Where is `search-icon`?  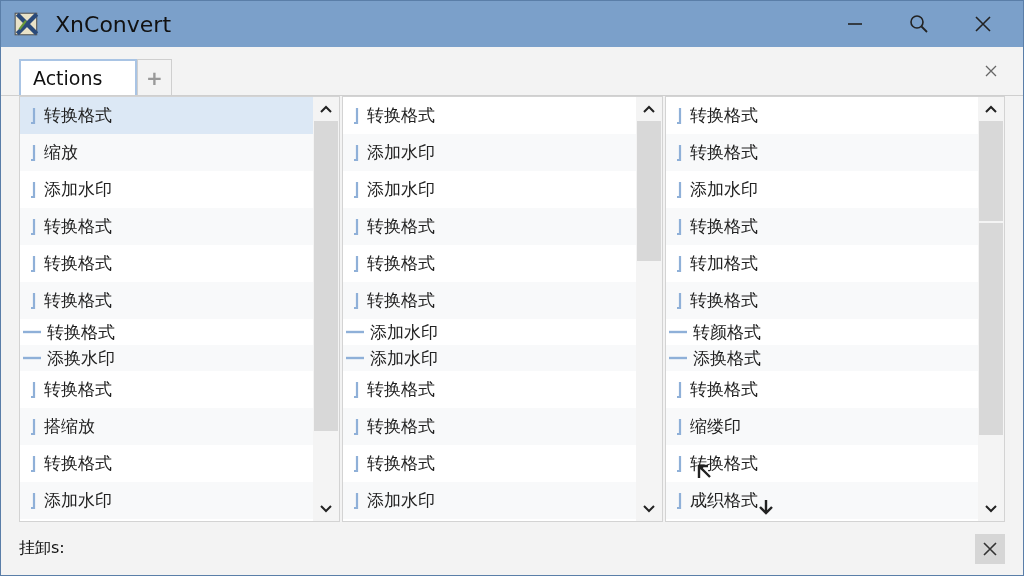 search-icon is located at coordinates (919, 24).